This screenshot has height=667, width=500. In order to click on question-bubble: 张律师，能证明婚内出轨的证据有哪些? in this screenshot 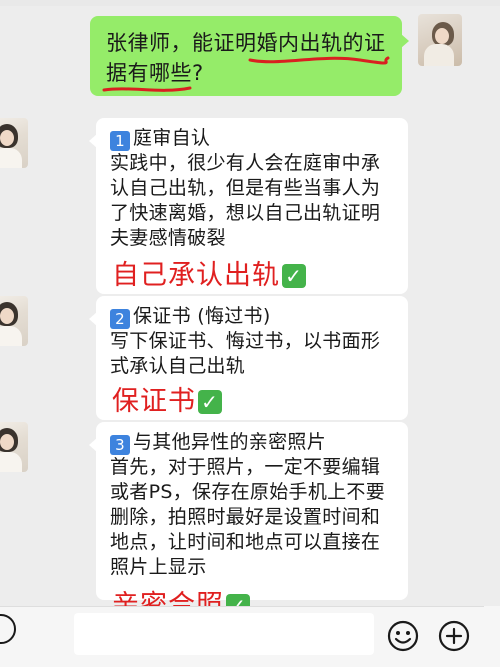, I will do `click(249, 56)`.